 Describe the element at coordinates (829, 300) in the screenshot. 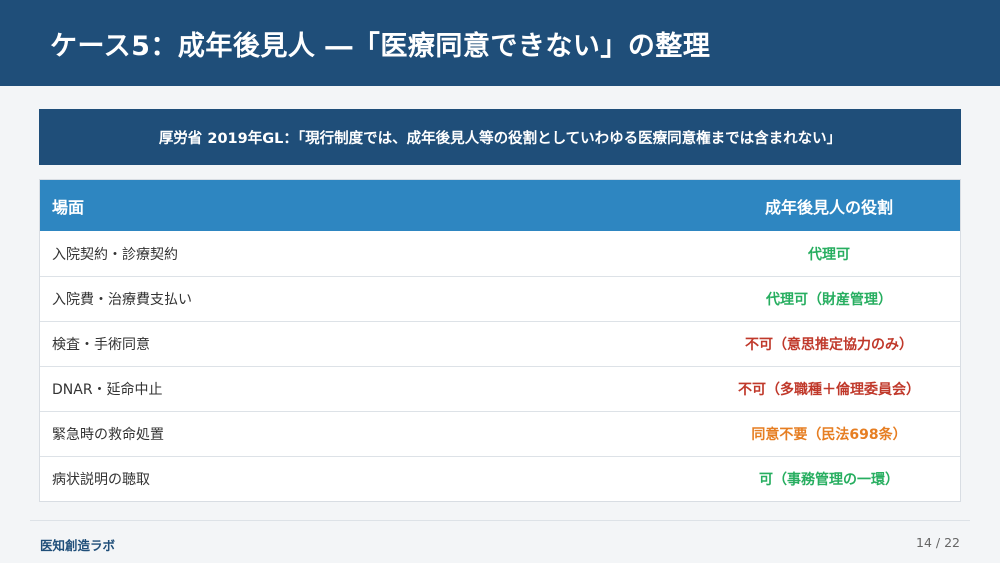

I see `row-role: 代理可（財産管理）` at that location.